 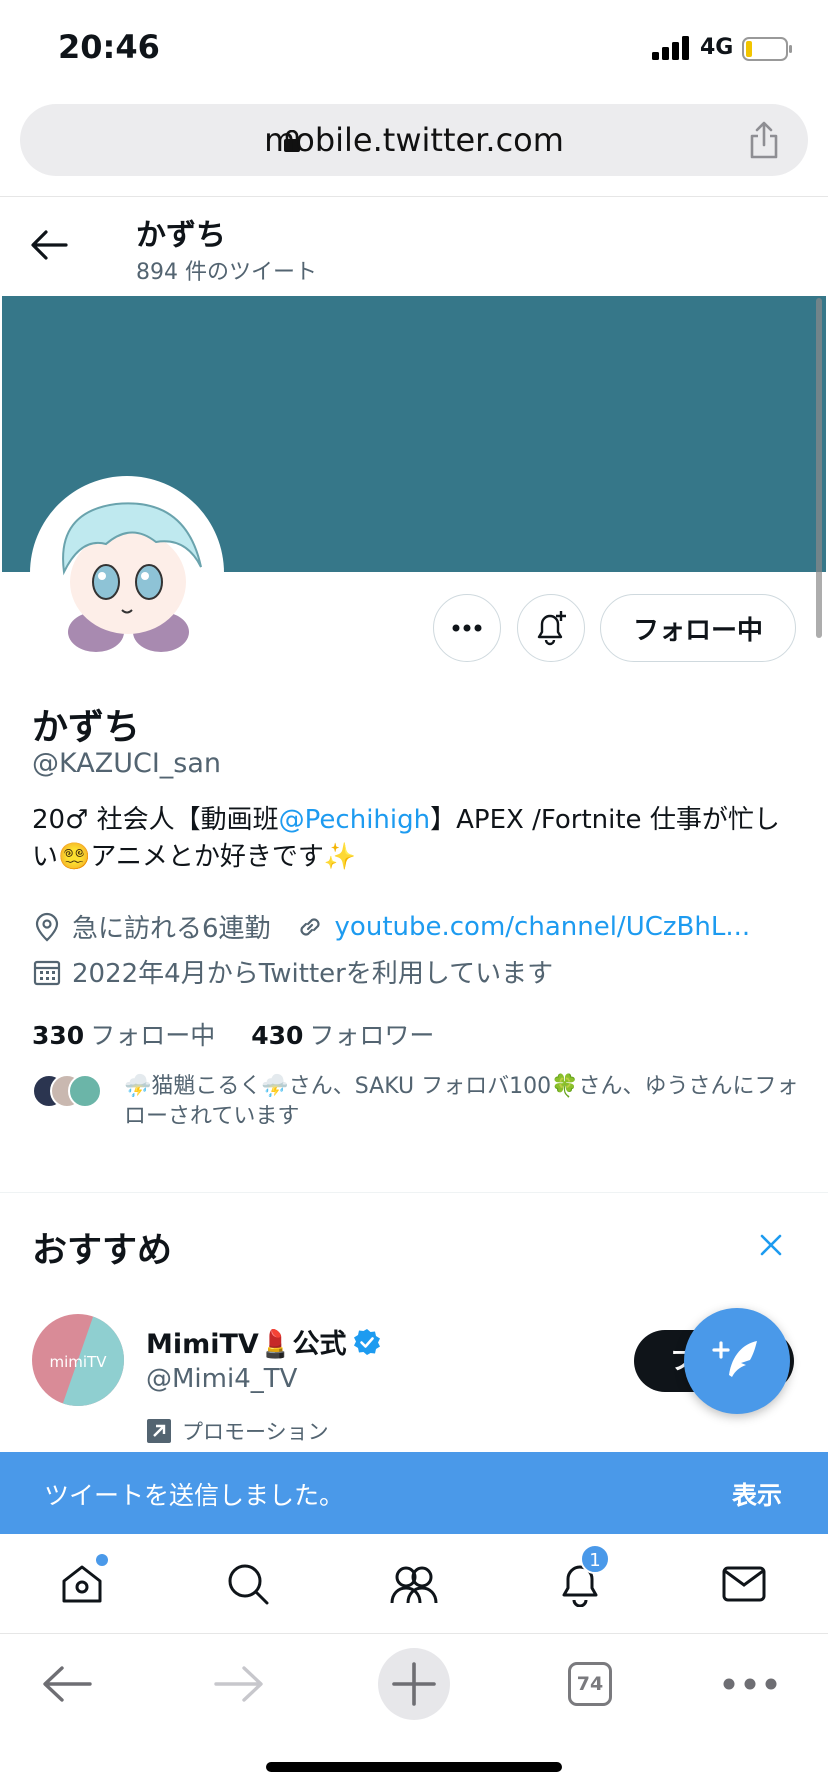 I want to click on home-badge, so click(x=102, y=1560).